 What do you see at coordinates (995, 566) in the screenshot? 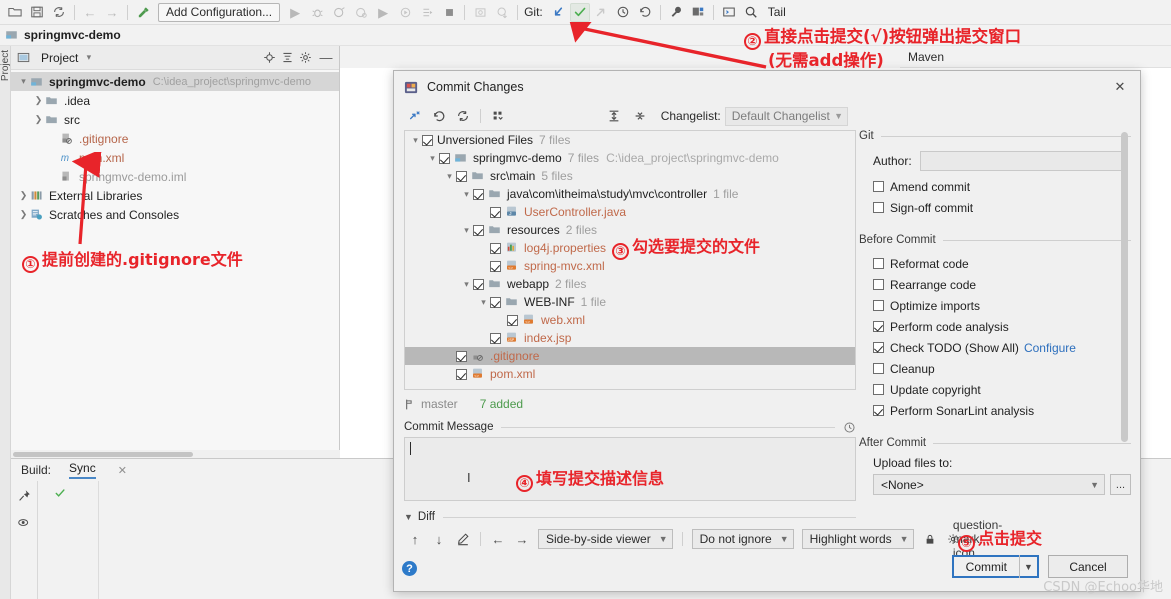
I see `commit-button: Commit ▼` at bounding box center [995, 566].